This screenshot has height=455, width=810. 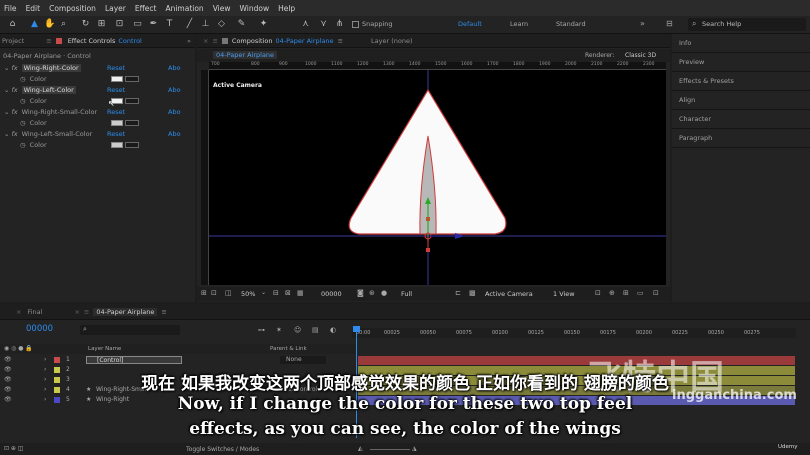 I want to click on workspace-learn: Learn, so click(x=519, y=24).